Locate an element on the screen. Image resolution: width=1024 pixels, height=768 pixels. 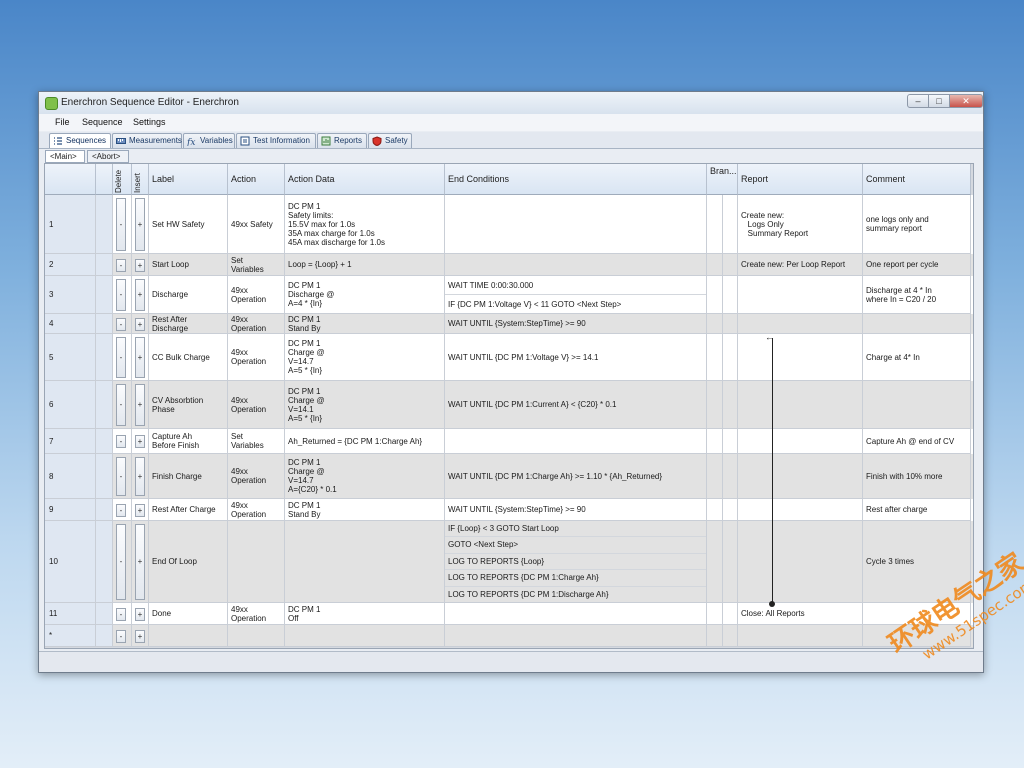
minimize-button: – is located at coordinates (918, 101).